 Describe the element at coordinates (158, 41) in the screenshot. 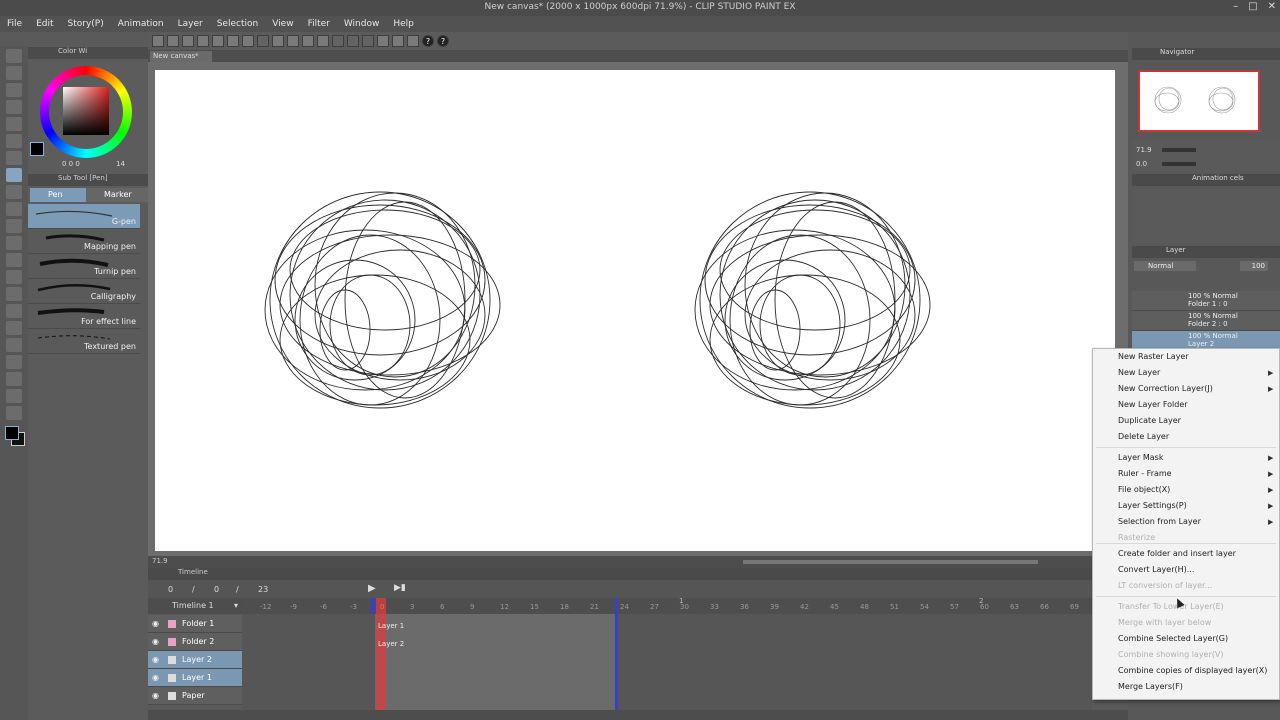

I see `new-file-icon` at that location.